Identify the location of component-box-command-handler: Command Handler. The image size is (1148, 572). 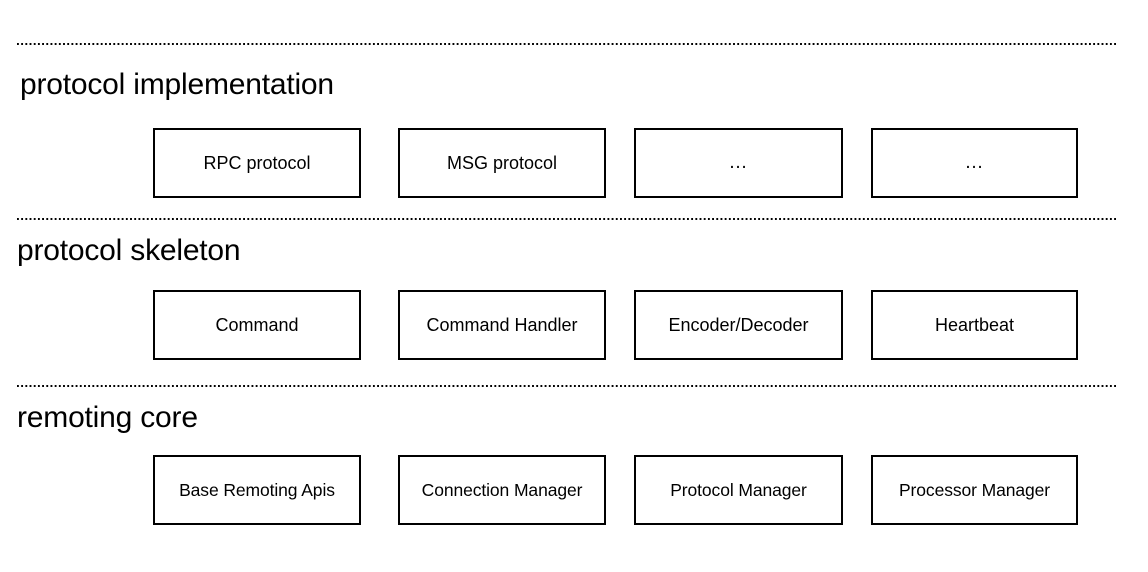
(502, 325).